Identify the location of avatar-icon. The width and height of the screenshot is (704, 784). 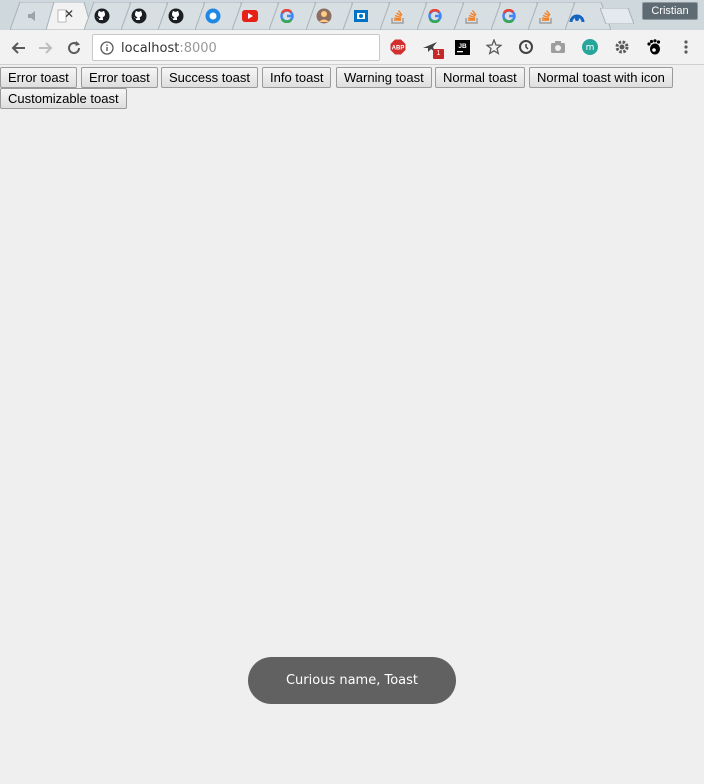
(324, 16).